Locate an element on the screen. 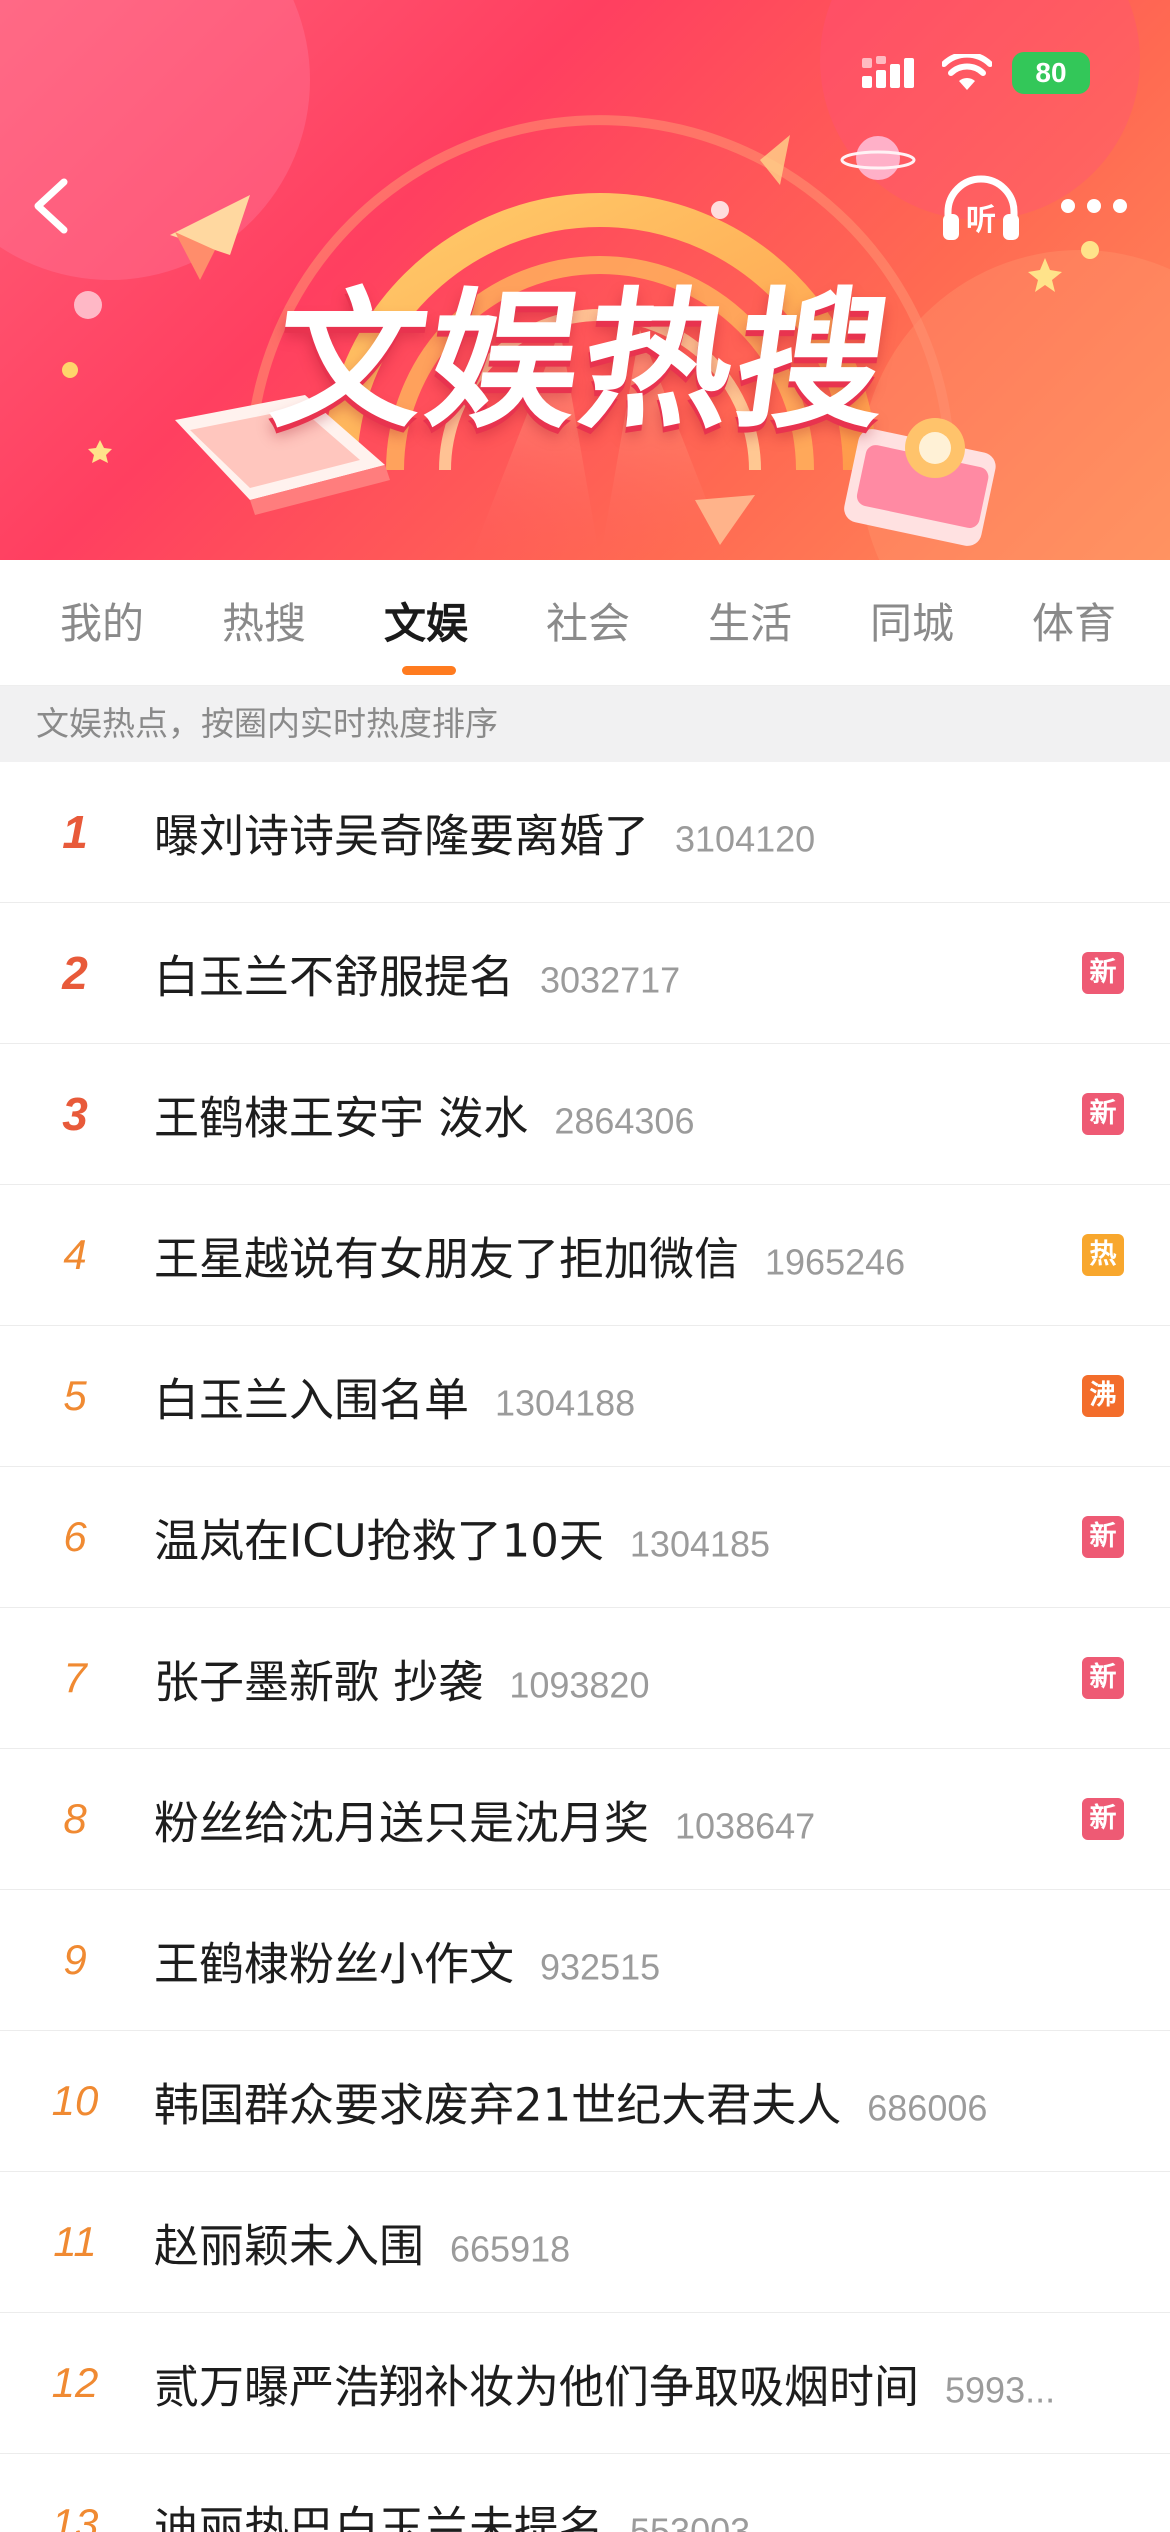 The image size is (1170, 2532). rank-number: 11 is located at coordinates (75, 2241).